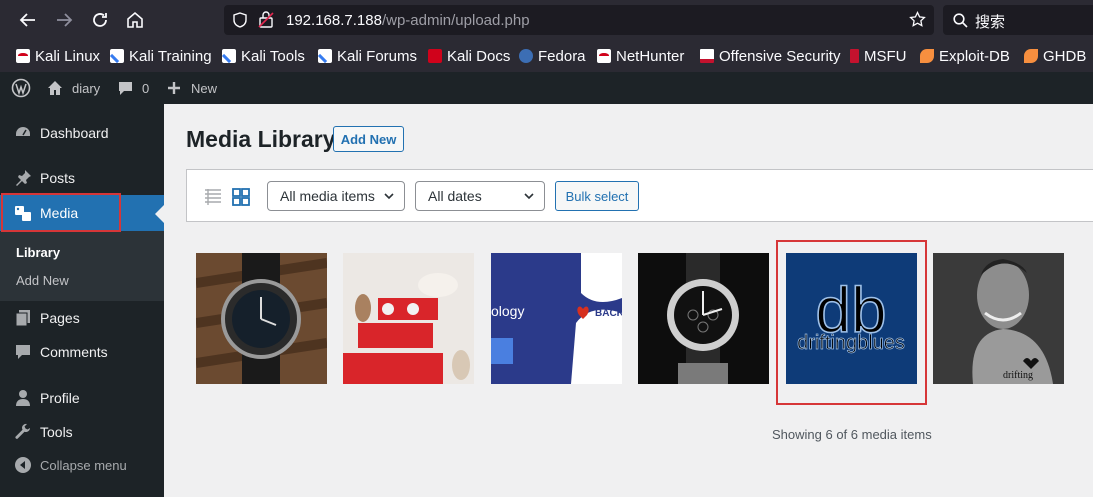 This screenshot has height=497, width=1093. I want to click on bookmark-kali-tools: Kali Tools, so click(263, 56).